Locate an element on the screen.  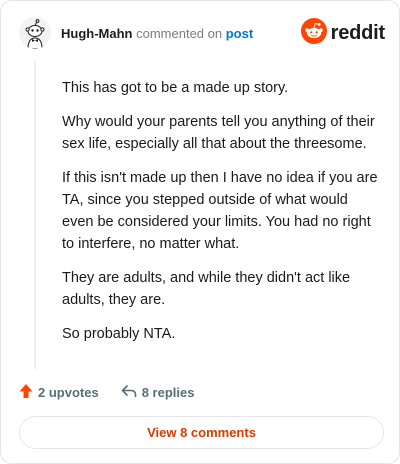
reply-arrow-icon is located at coordinates (131, 392).